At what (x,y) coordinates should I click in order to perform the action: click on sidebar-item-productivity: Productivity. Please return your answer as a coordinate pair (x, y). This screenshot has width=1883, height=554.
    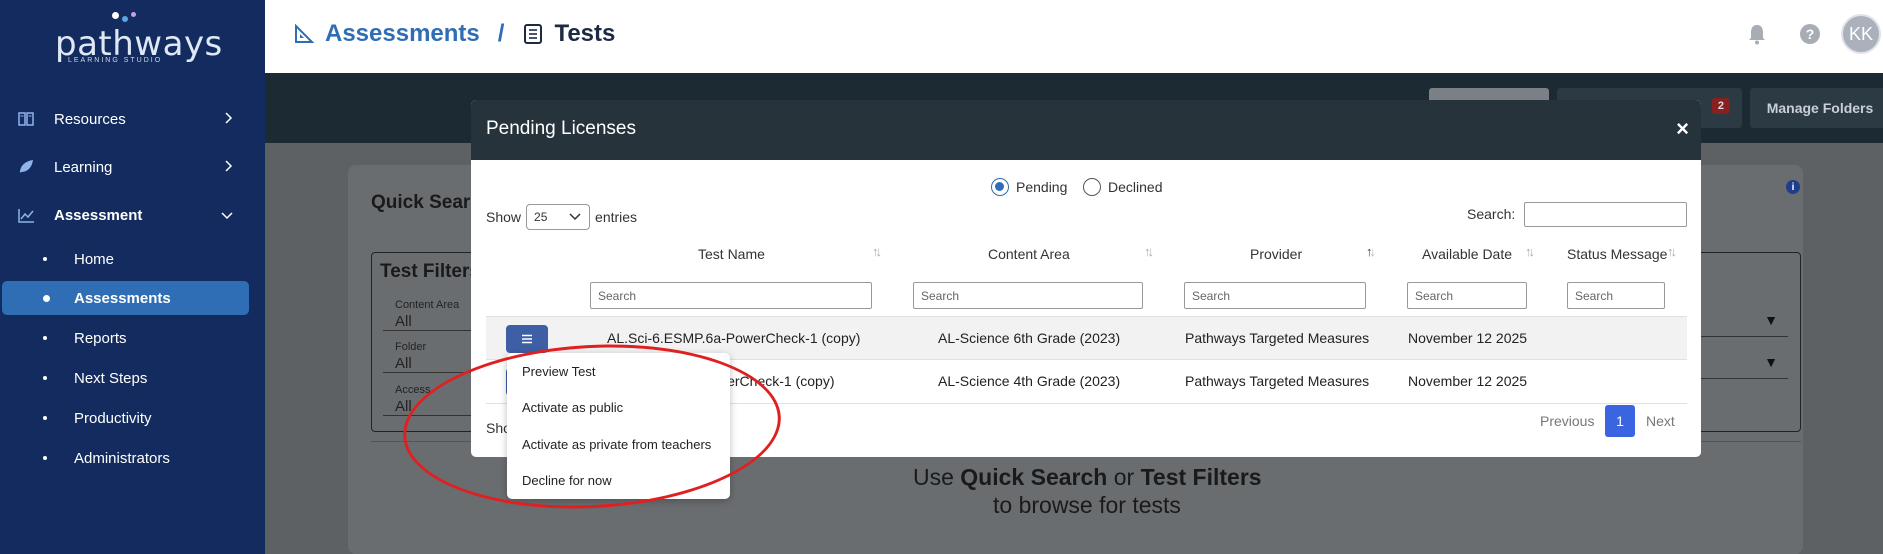
    Looking at the image, I should click on (132, 418).